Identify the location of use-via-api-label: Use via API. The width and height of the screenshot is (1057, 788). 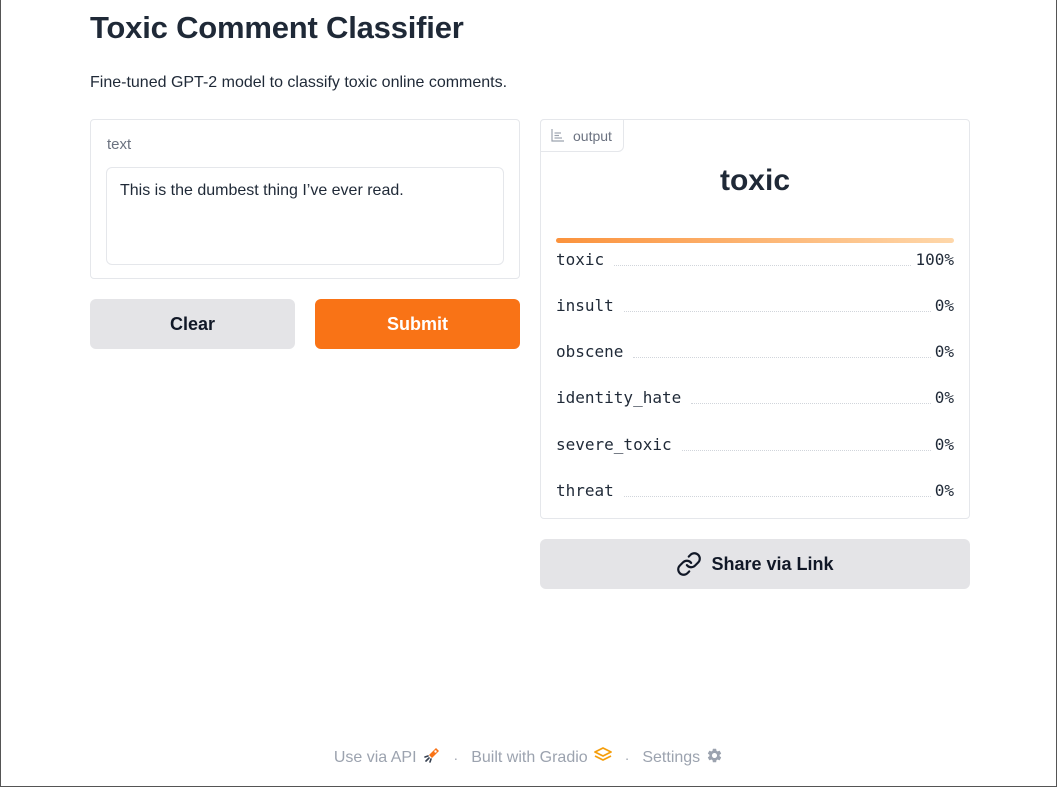
(375, 757).